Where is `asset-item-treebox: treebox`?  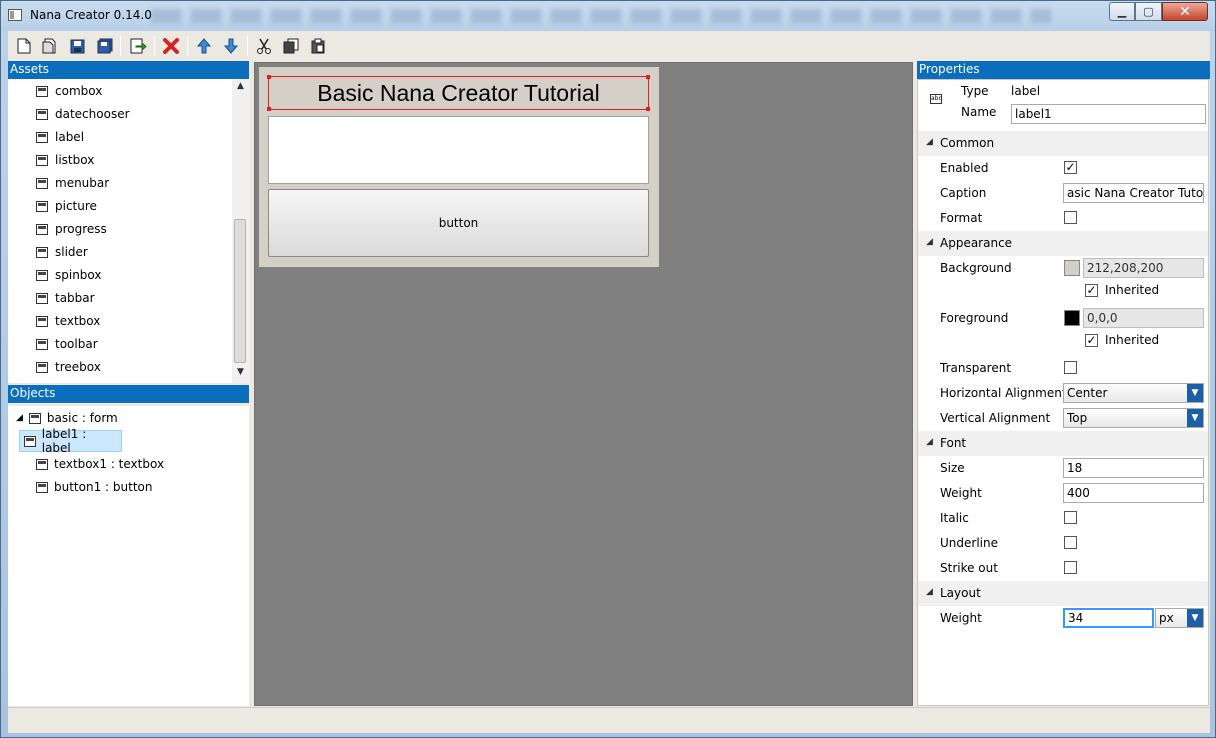 asset-item-treebox: treebox is located at coordinates (68, 367).